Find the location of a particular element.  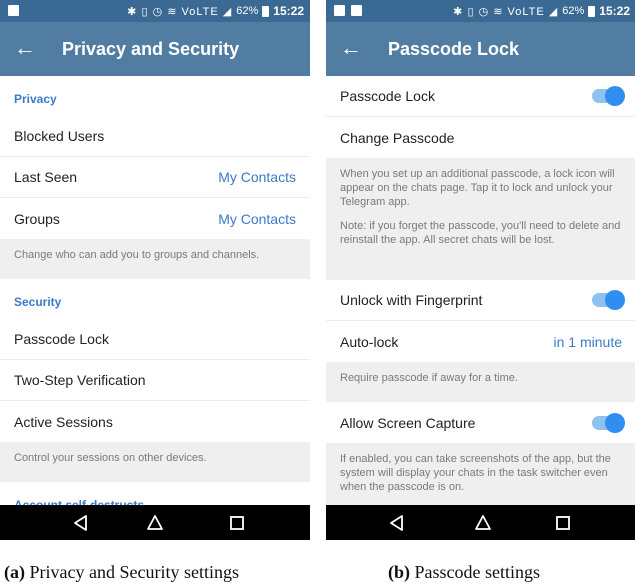

row-label: Allow Screen Capture is located at coordinates (408, 422).